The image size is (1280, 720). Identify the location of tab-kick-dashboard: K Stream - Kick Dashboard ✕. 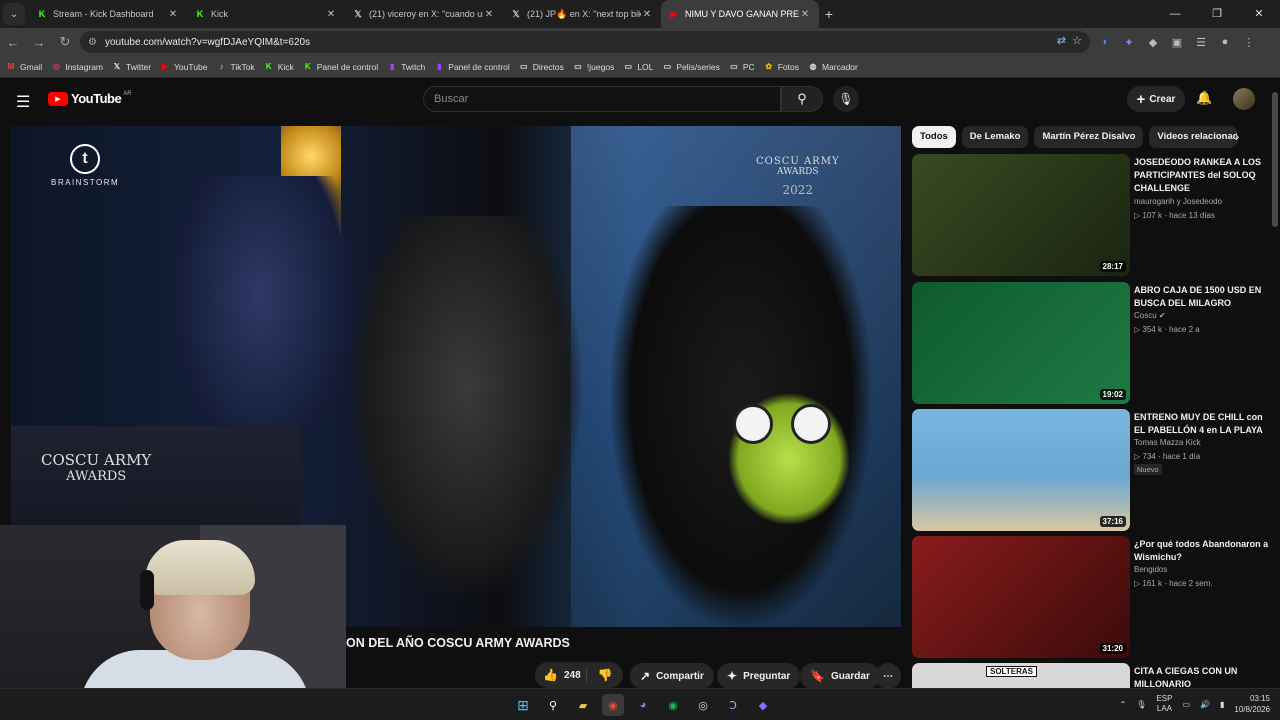
(108, 14).